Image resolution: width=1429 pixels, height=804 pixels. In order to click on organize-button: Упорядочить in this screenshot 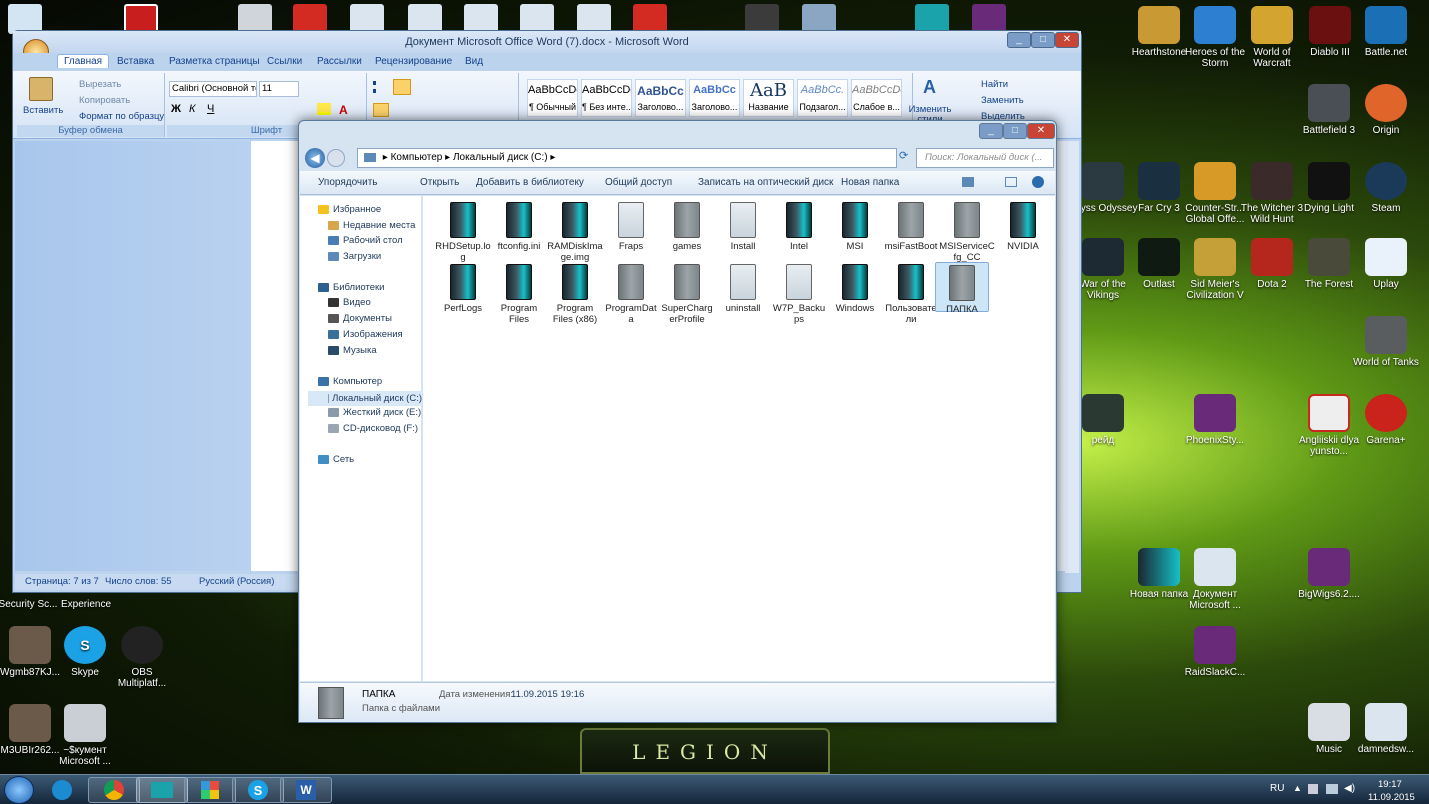, I will do `click(348, 182)`.